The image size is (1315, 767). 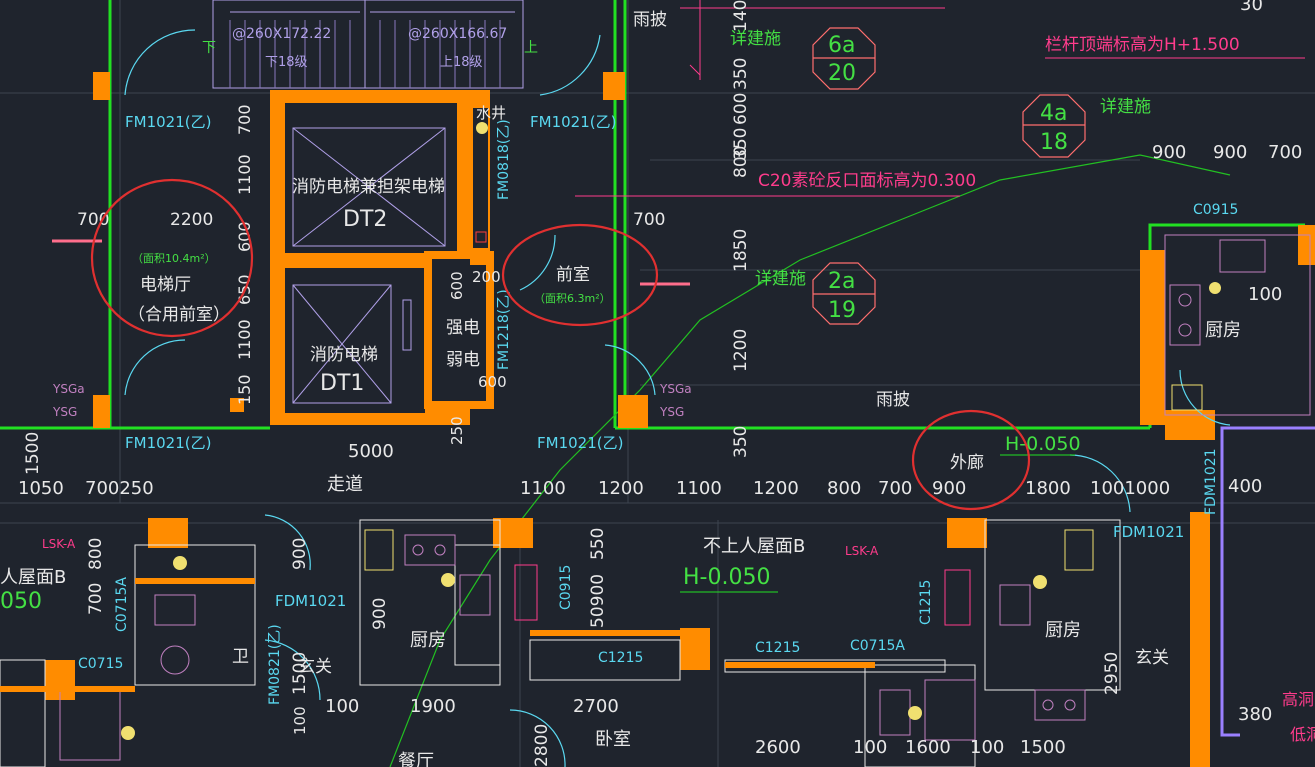 I want to click on lobby-sub: （合用前室）, so click(x=179, y=315).